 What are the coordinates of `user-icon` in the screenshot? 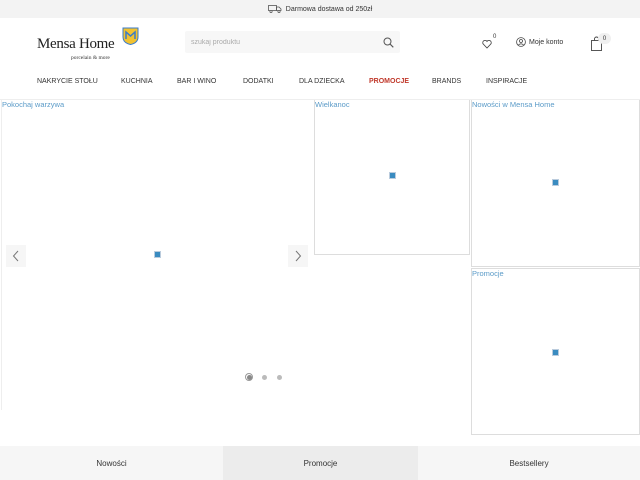 It's located at (521, 42).